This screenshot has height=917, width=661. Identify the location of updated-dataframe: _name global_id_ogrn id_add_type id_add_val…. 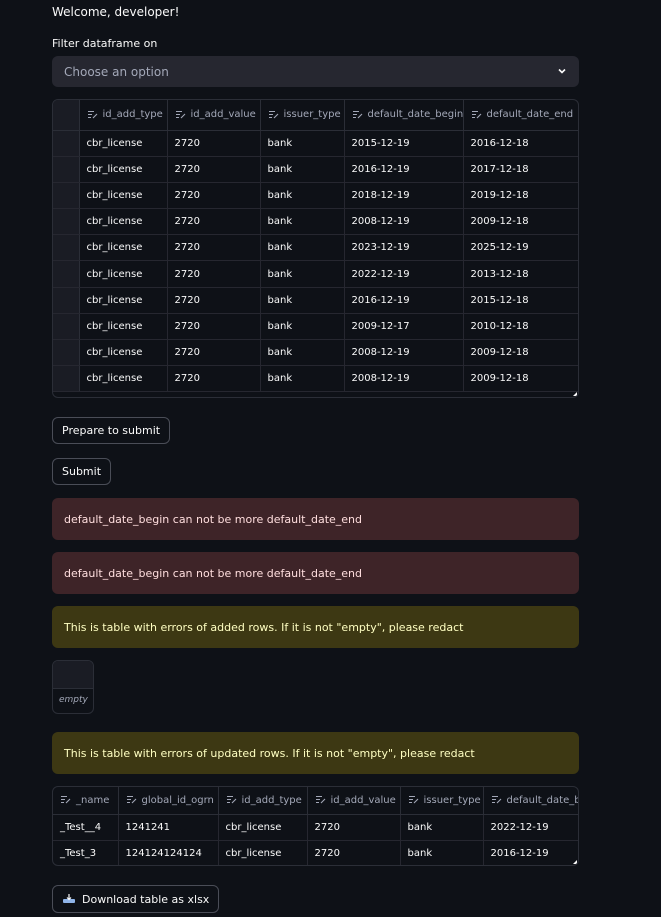
(315, 826).